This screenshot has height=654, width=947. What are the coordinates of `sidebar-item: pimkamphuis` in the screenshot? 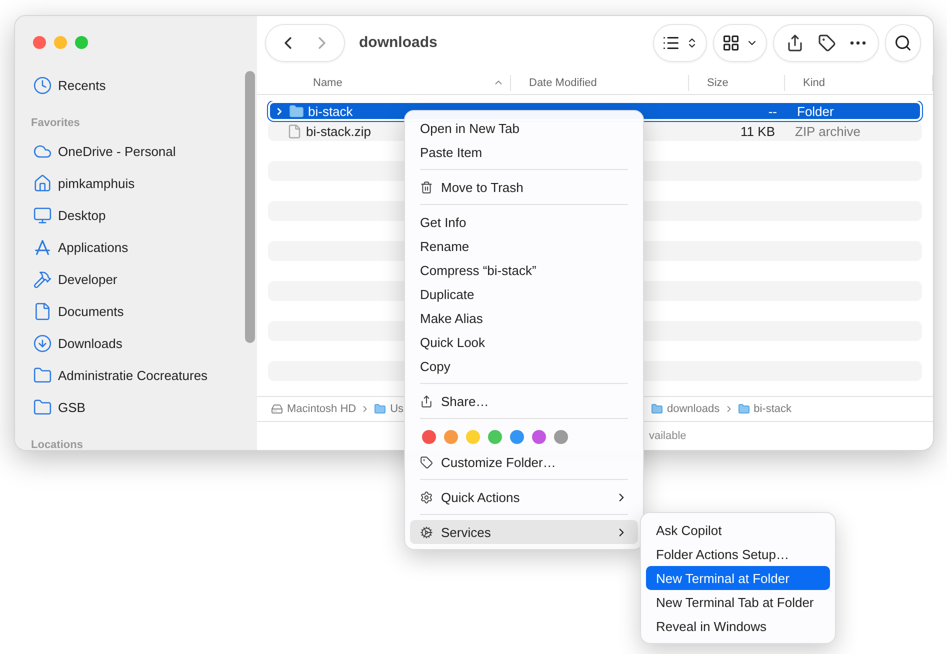 It's located at (145, 183).